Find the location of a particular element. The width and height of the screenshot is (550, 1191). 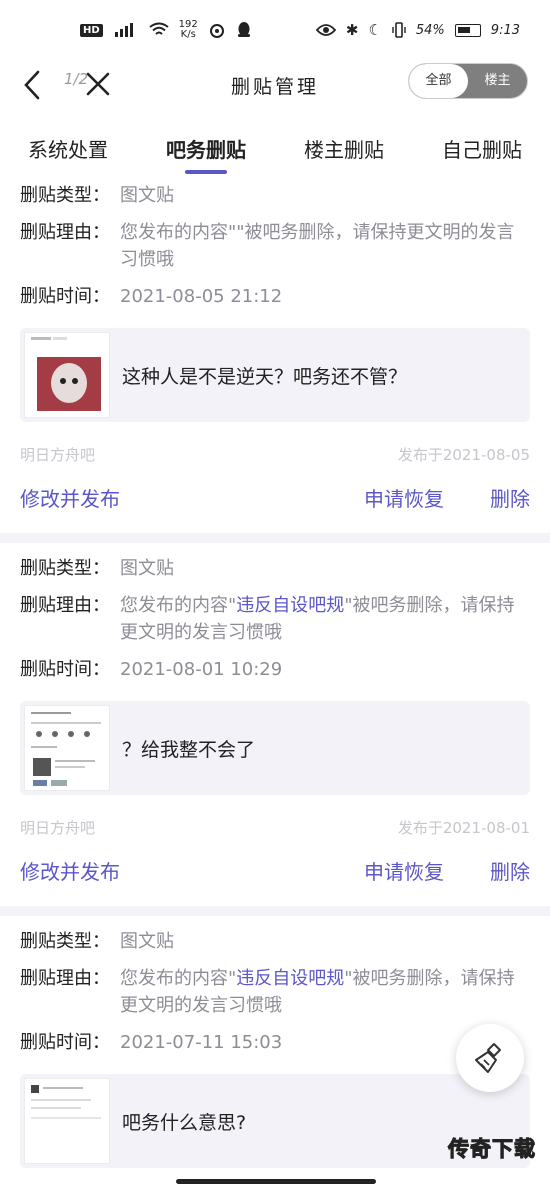

tab-bar: 系统处置 吧务删贴 楼主删贴 自己删贴 is located at coordinates (275, 146).